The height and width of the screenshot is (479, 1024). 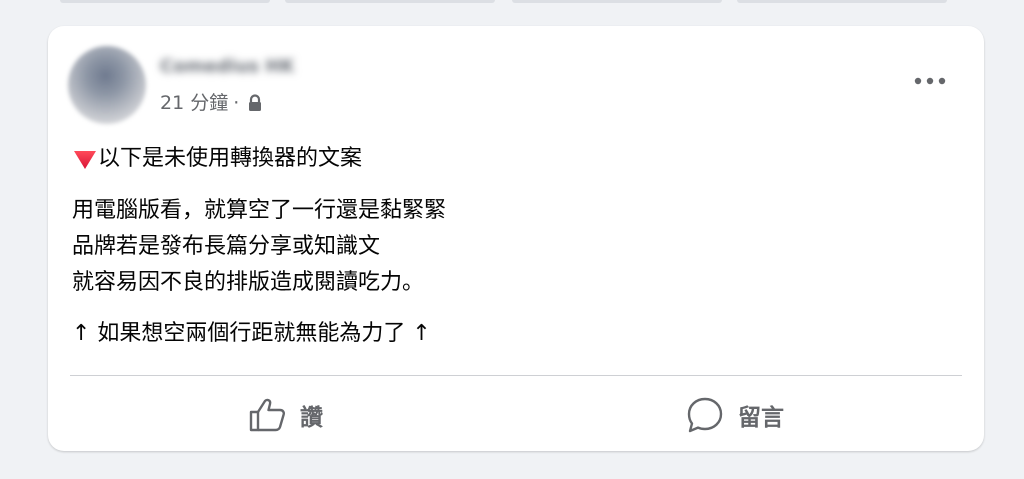 I want to click on avatar, so click(x=107, y=85).